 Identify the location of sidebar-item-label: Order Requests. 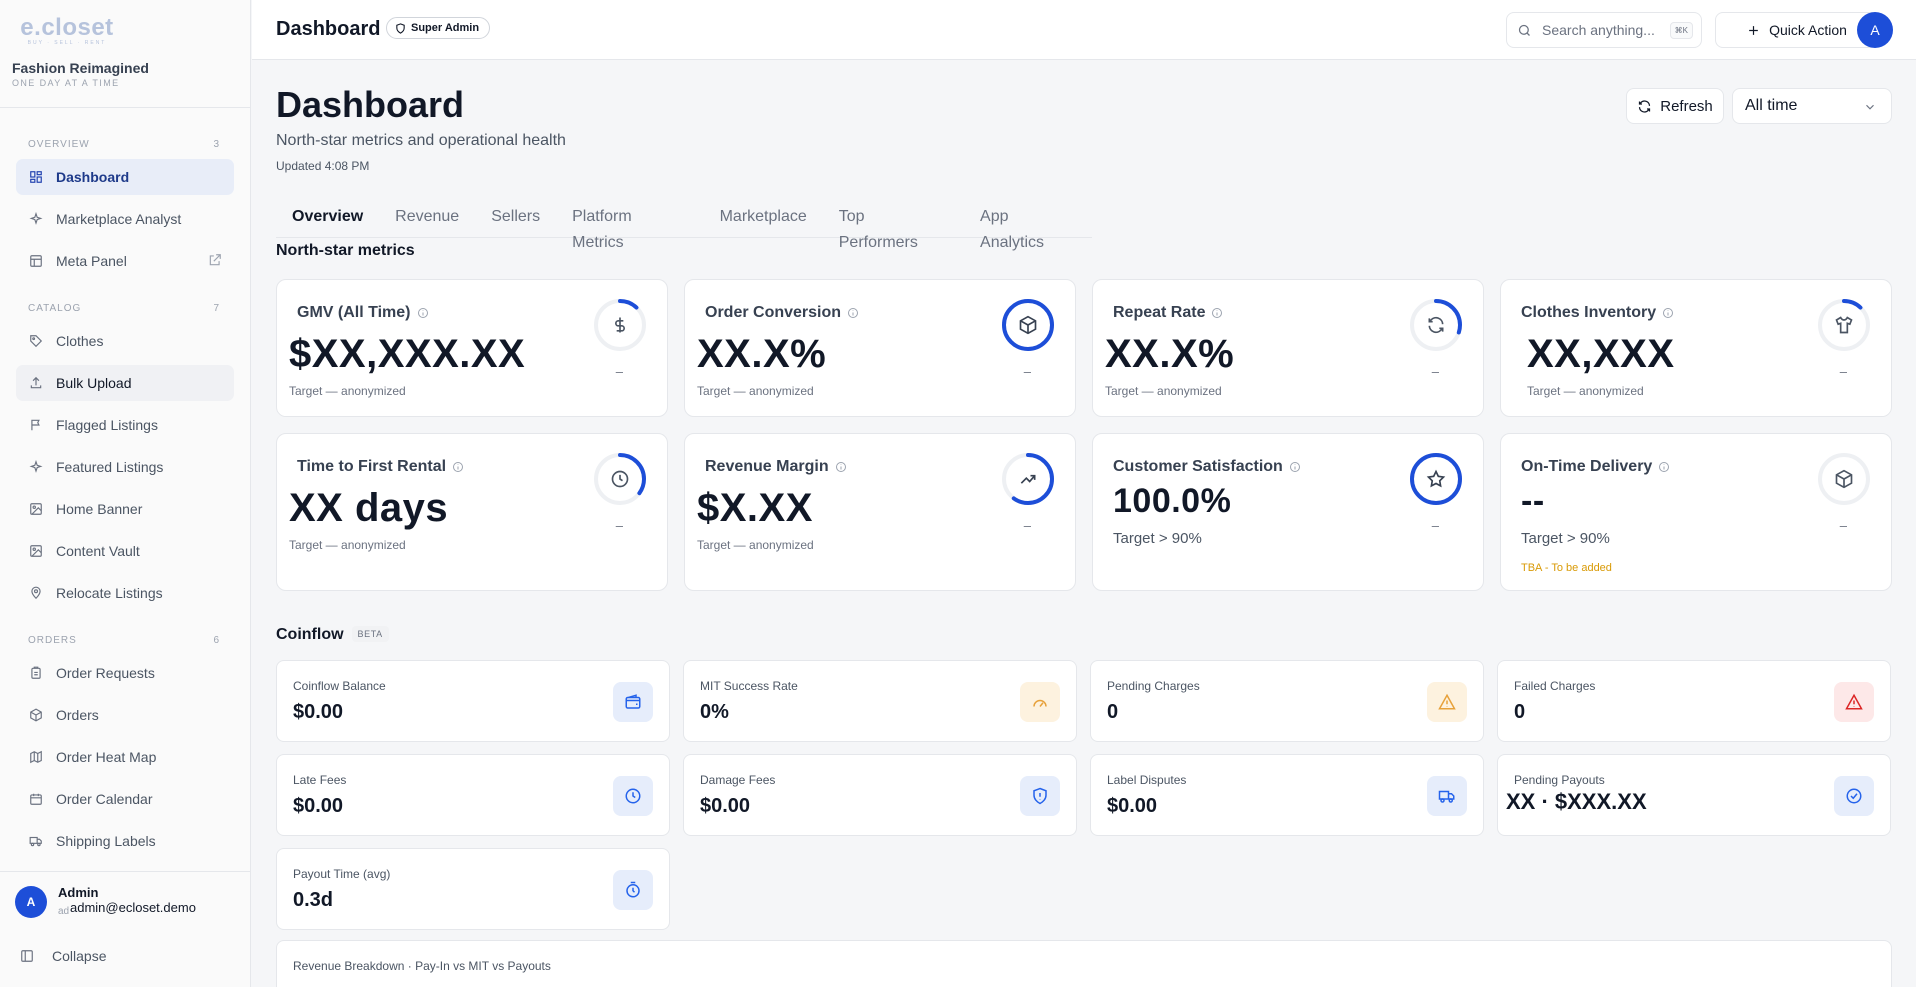
(105, 673).